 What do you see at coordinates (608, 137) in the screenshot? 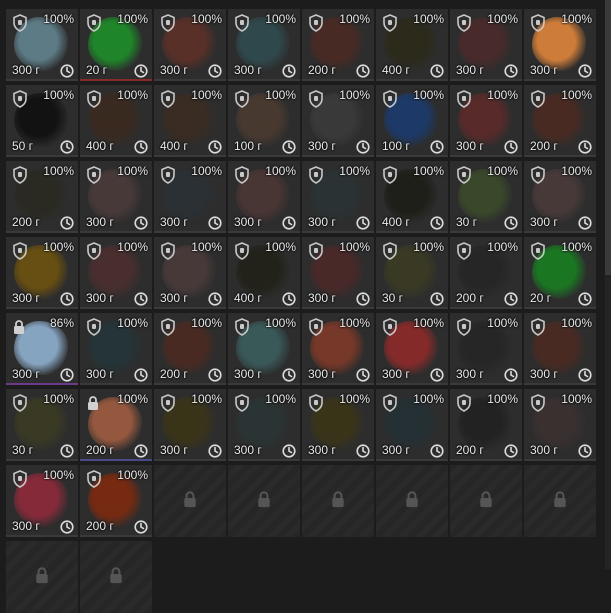
I see `scrollbar-thumb` at bounding box center [608, 137].